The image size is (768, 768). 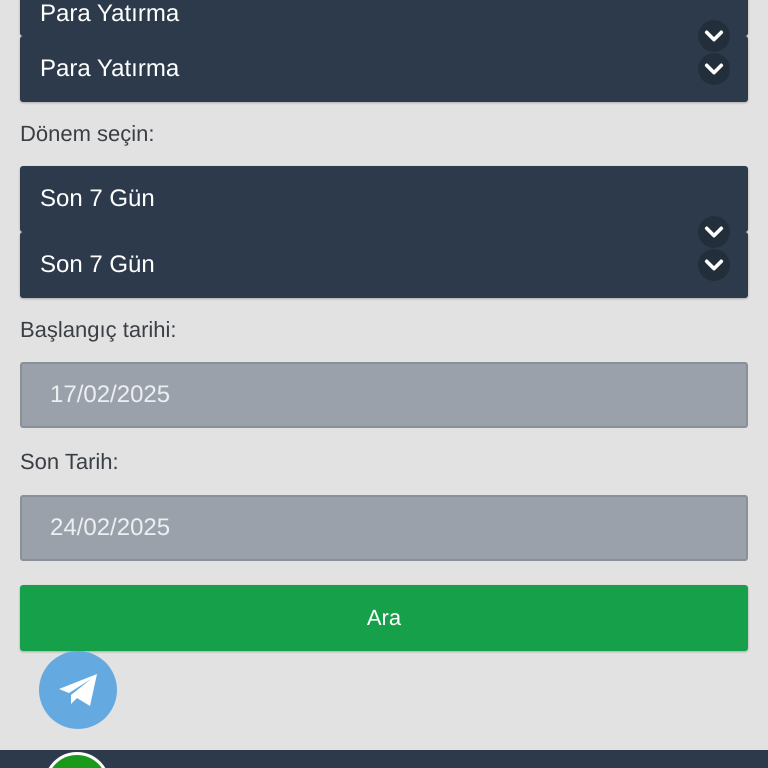 I want to click on field-label: Dönem seçin:, so click(x=88, y=134).